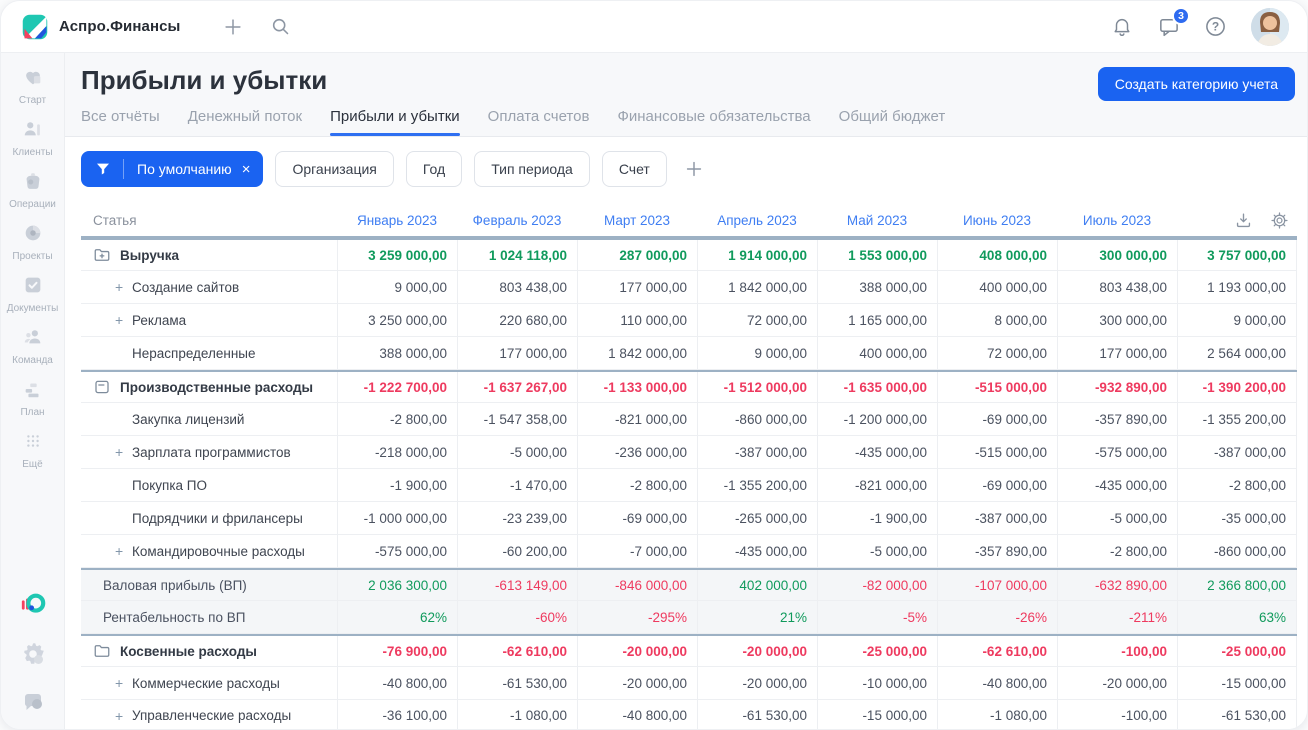 Image resolution: width=1308 pixels, height=730 pixels. I want to click on notifications-bell-icon, so click(1122, 27).